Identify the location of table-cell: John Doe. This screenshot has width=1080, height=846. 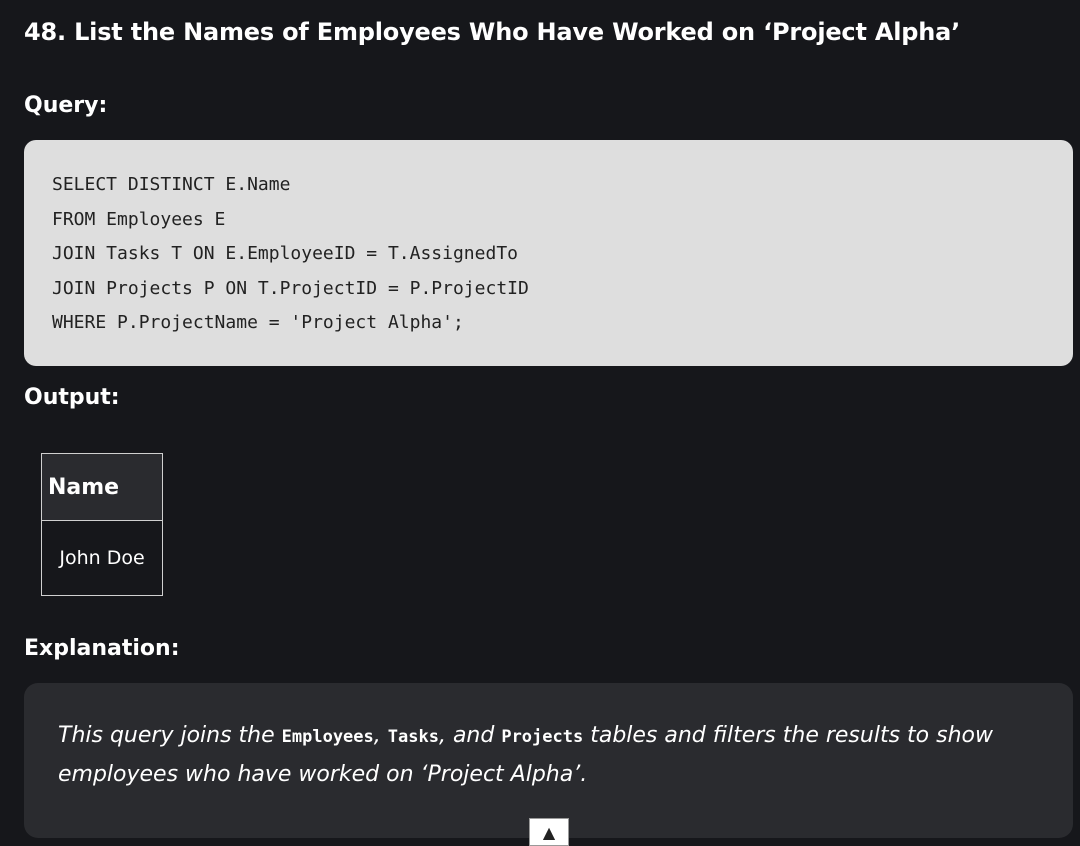
(102, 558).